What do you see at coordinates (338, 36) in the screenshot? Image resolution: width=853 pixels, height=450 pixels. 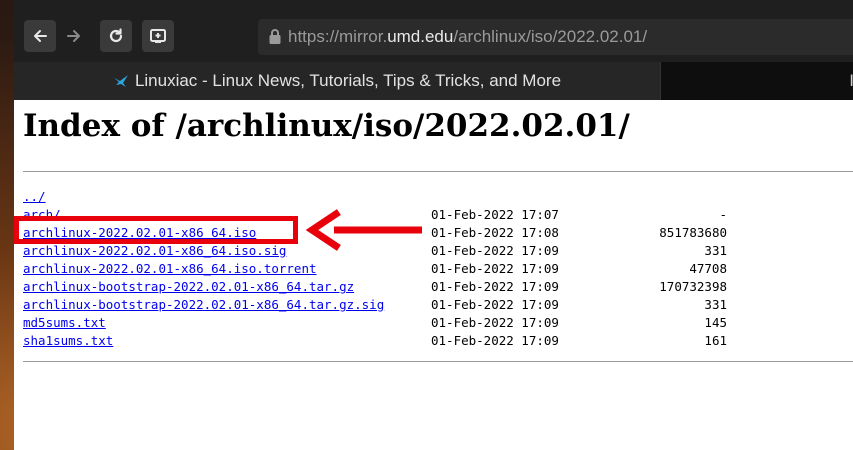 I see `url-prefix: https://mirror.` at bounding box center [338, 36].